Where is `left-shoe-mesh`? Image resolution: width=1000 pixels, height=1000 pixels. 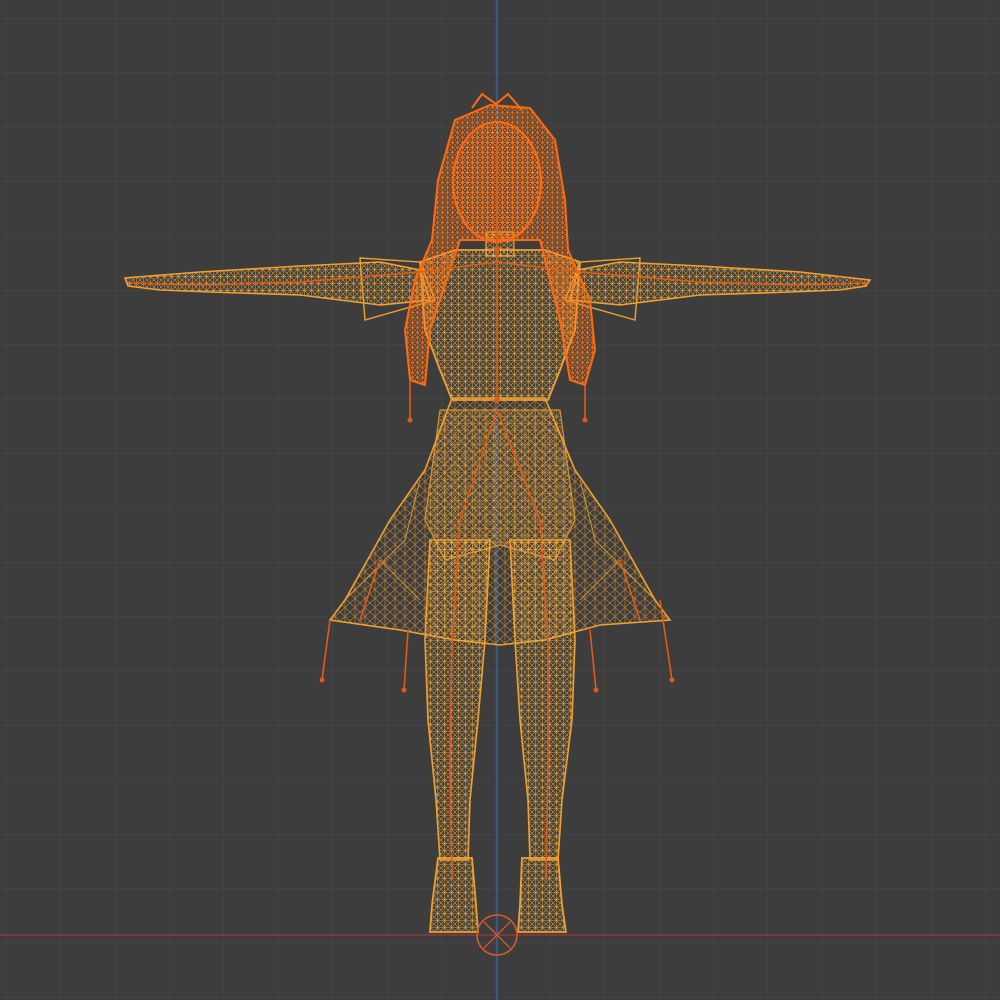
left-shoe-mesh is located at coordinates (454, 895).